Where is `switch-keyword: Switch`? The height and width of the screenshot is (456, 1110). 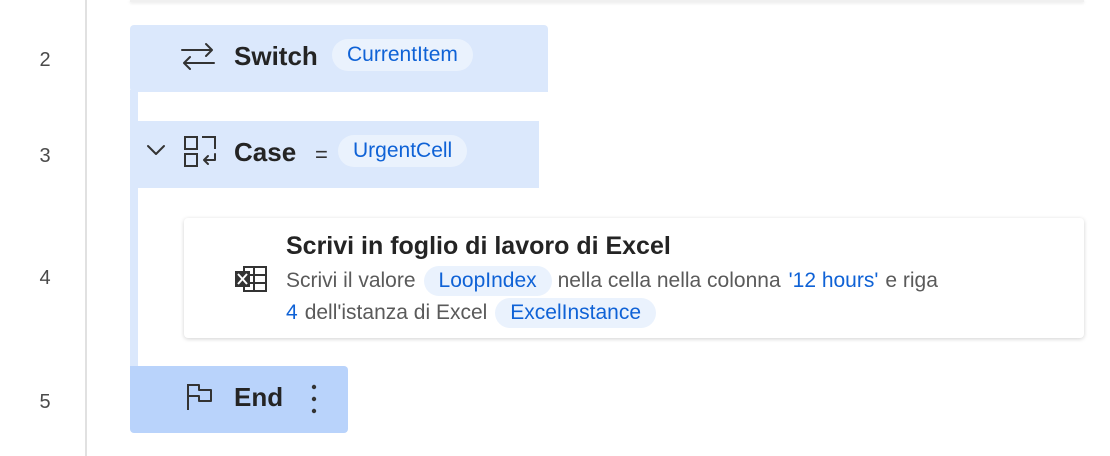 switch-keyword: Switch is located at coordinates (276, 56).